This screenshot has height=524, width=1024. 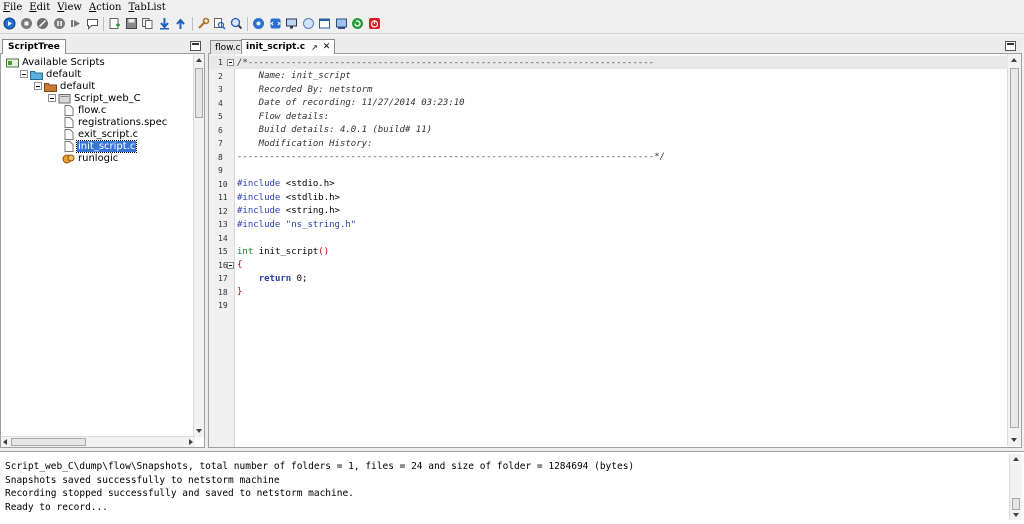 What do you see at coordinates (100, 134) in the screenshot?
I see `tree-node: exit_script.c` at bounding box center [100, 134].